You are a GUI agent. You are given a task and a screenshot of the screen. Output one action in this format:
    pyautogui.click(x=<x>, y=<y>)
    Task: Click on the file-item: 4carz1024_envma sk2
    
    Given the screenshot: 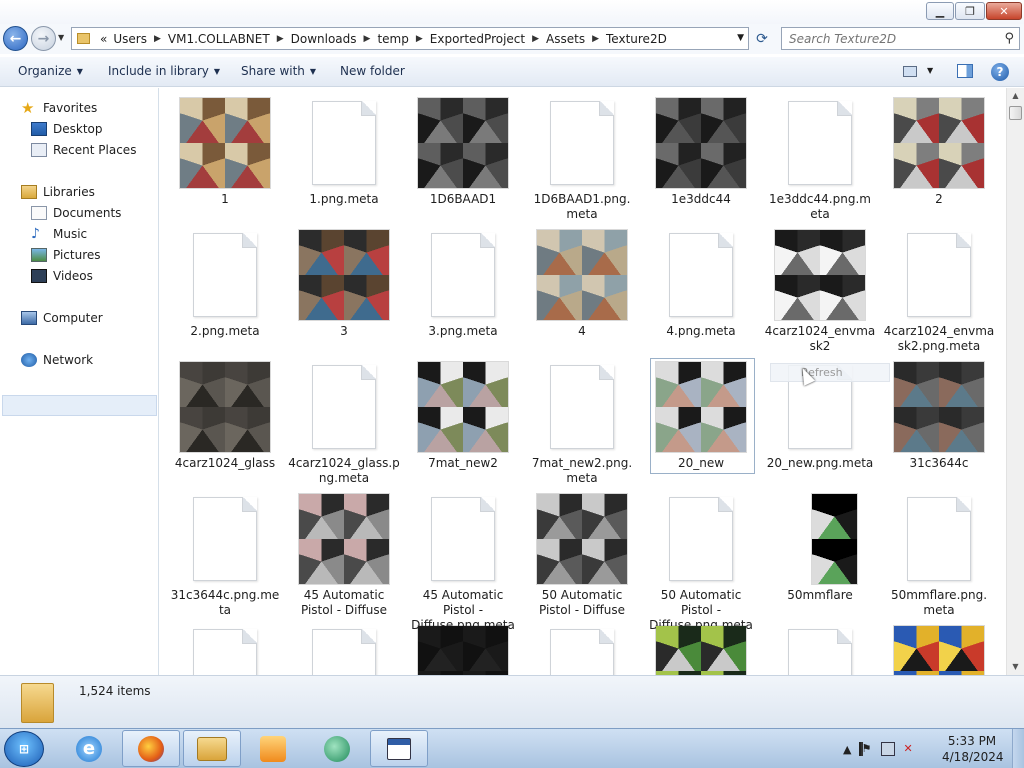 What is the action you would take?
    pyautogui.click(x=828, y=292)
    